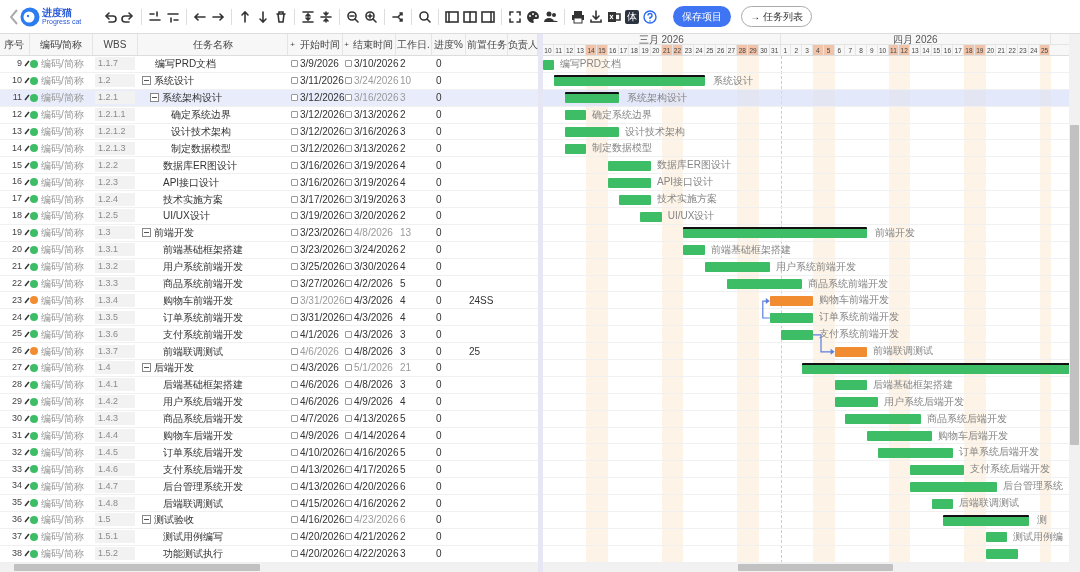  I want to click on printer-icon, so click(578, 16).